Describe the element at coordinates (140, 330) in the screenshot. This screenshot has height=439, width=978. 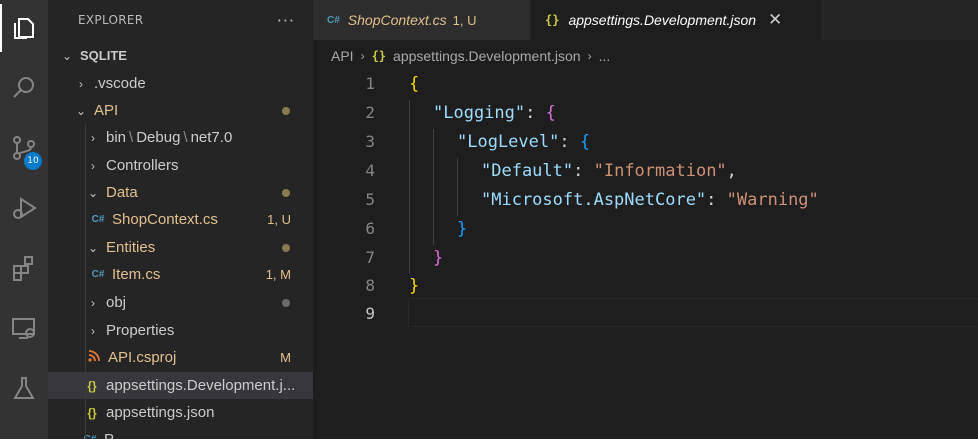
I see `tree-item-label: Properties` at that location.